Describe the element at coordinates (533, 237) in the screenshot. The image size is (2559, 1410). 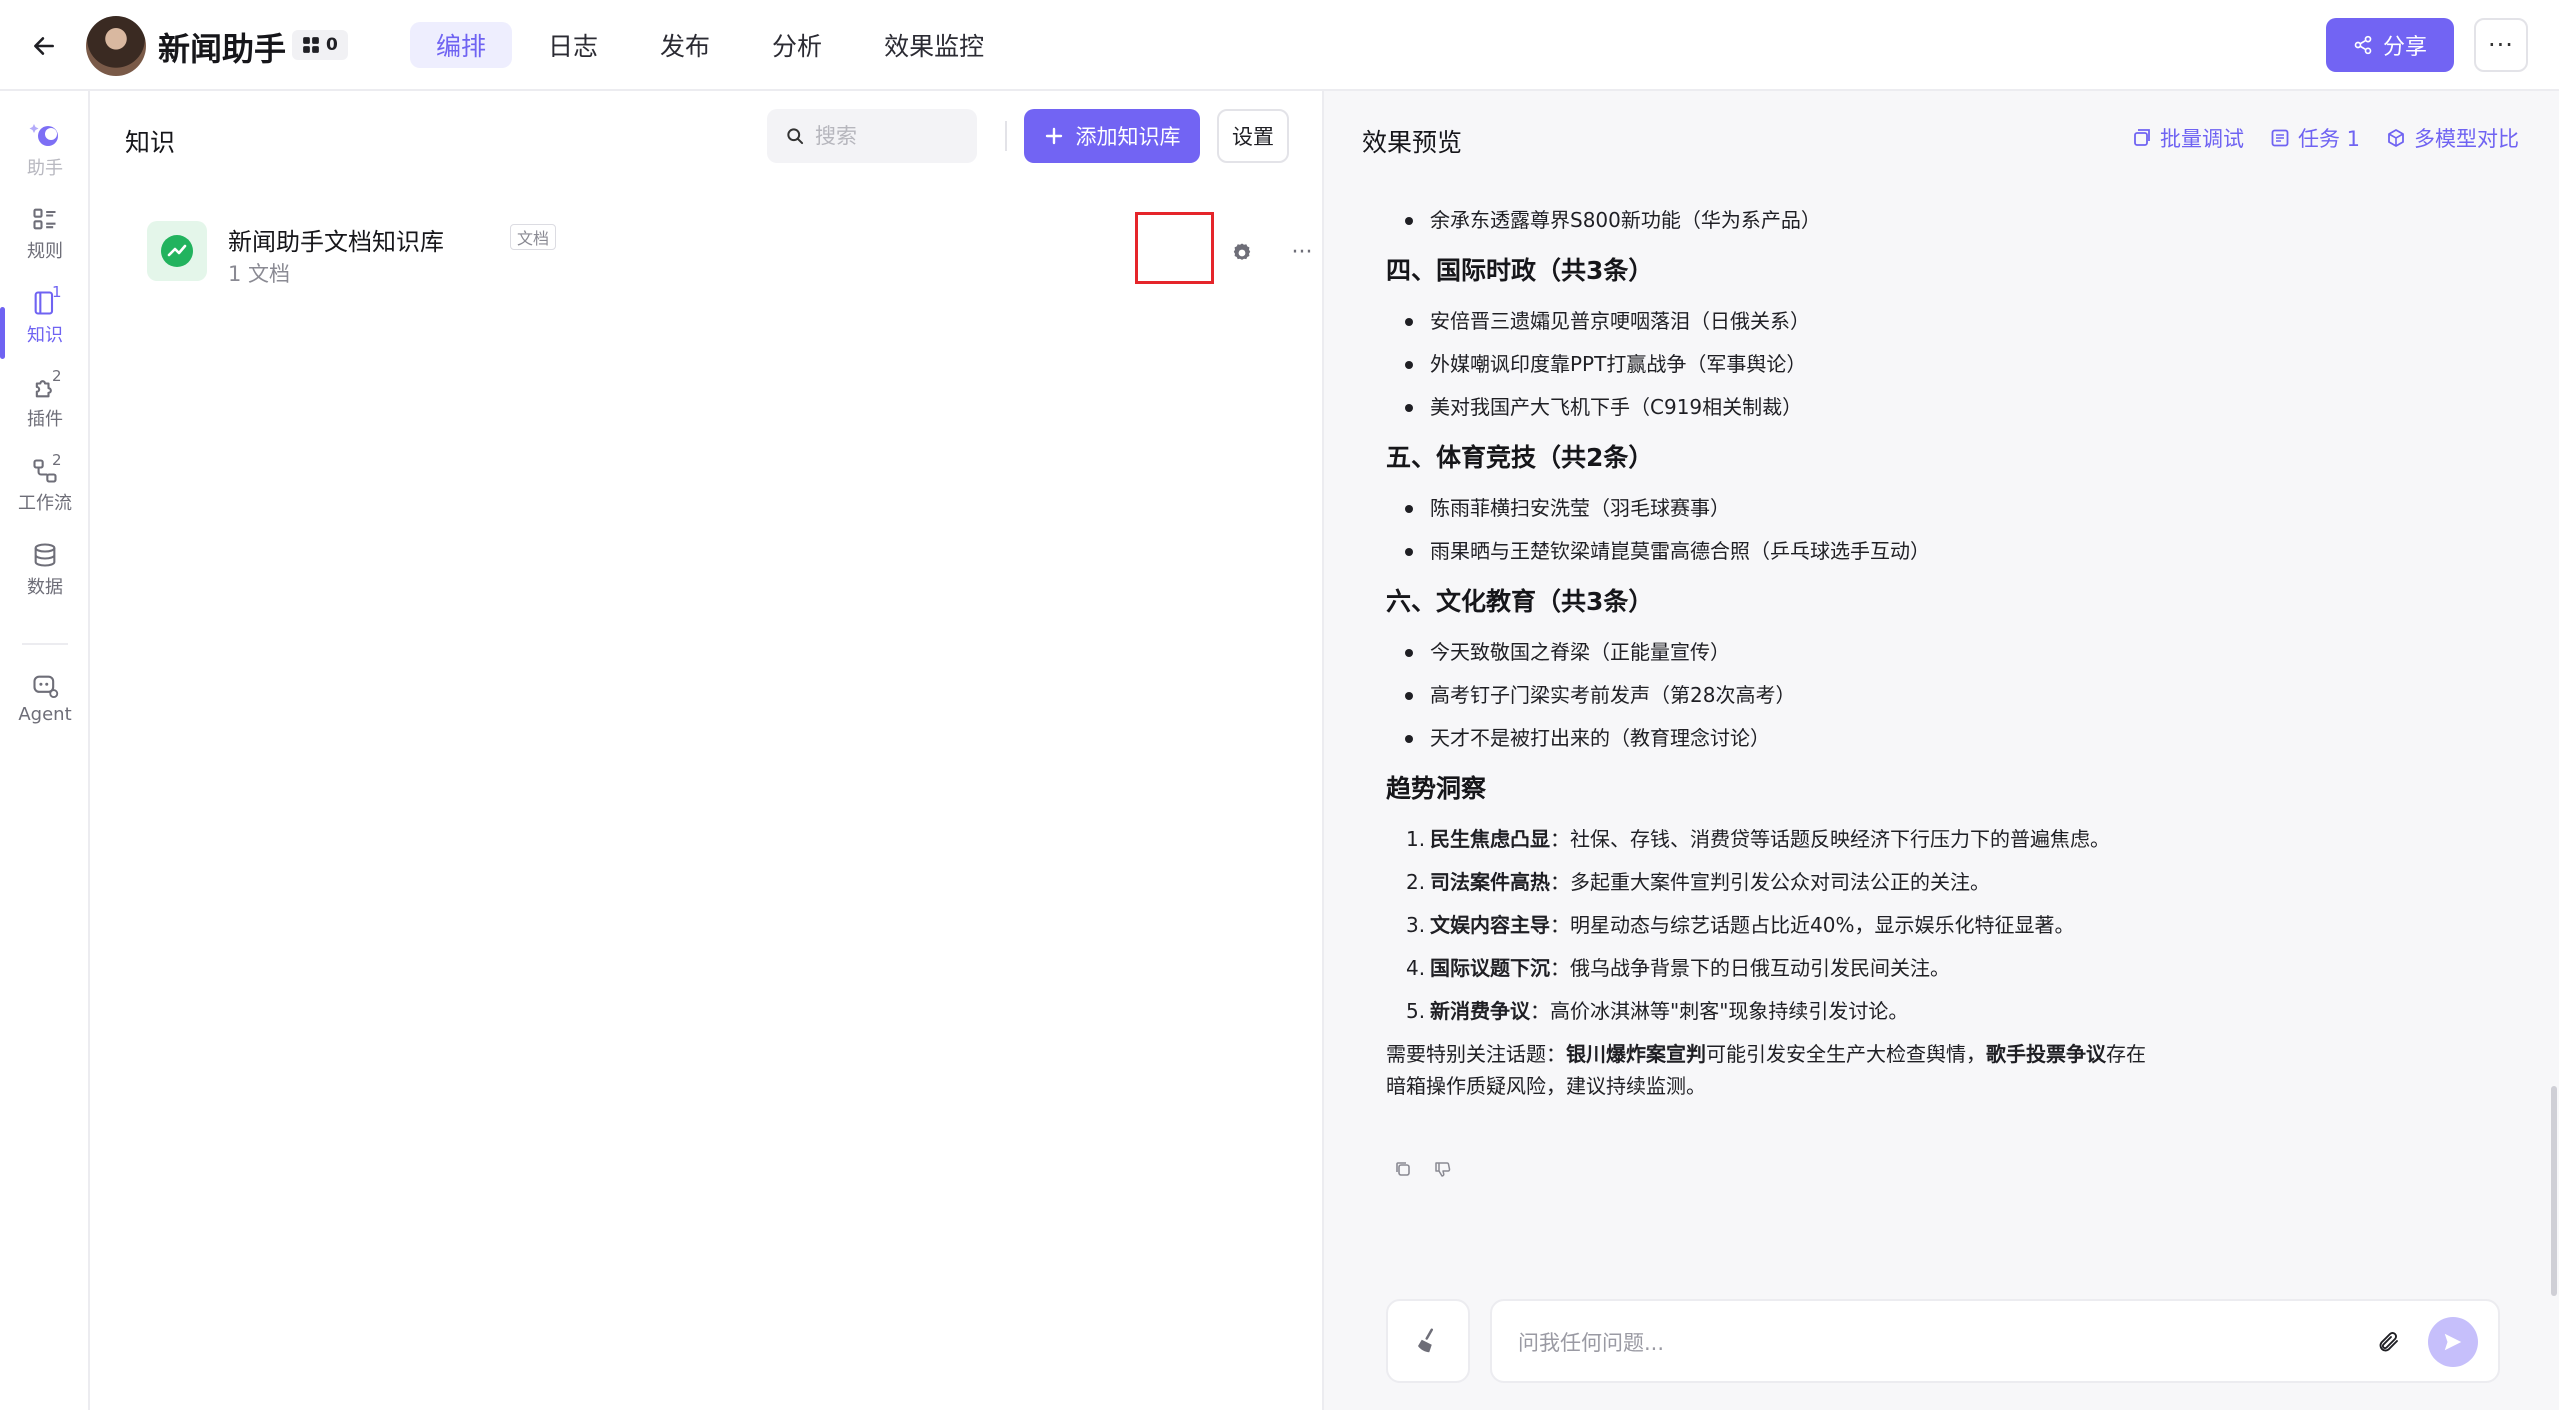
I see `kb-type-tag: 文档` at that location.